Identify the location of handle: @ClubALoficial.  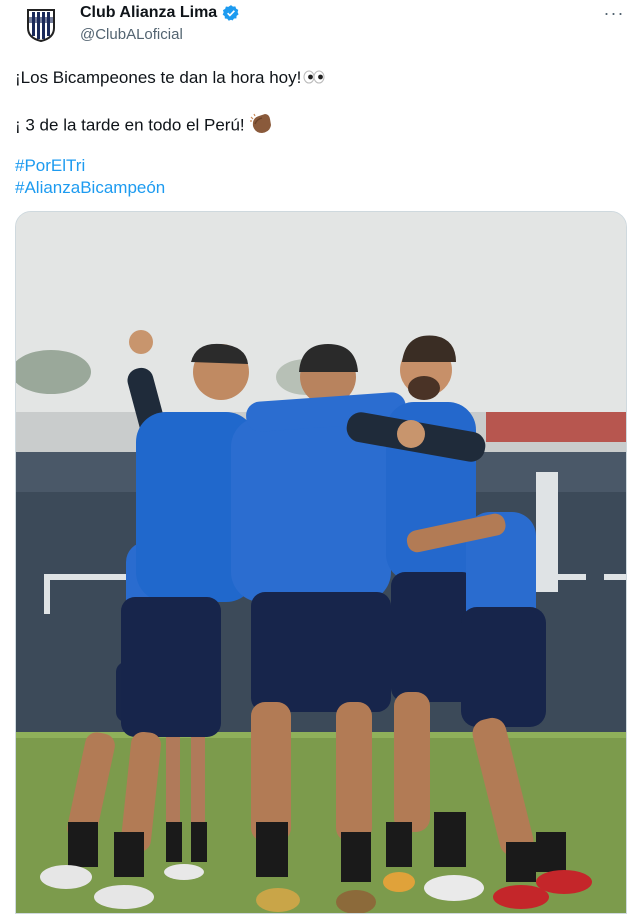
(160, 34).